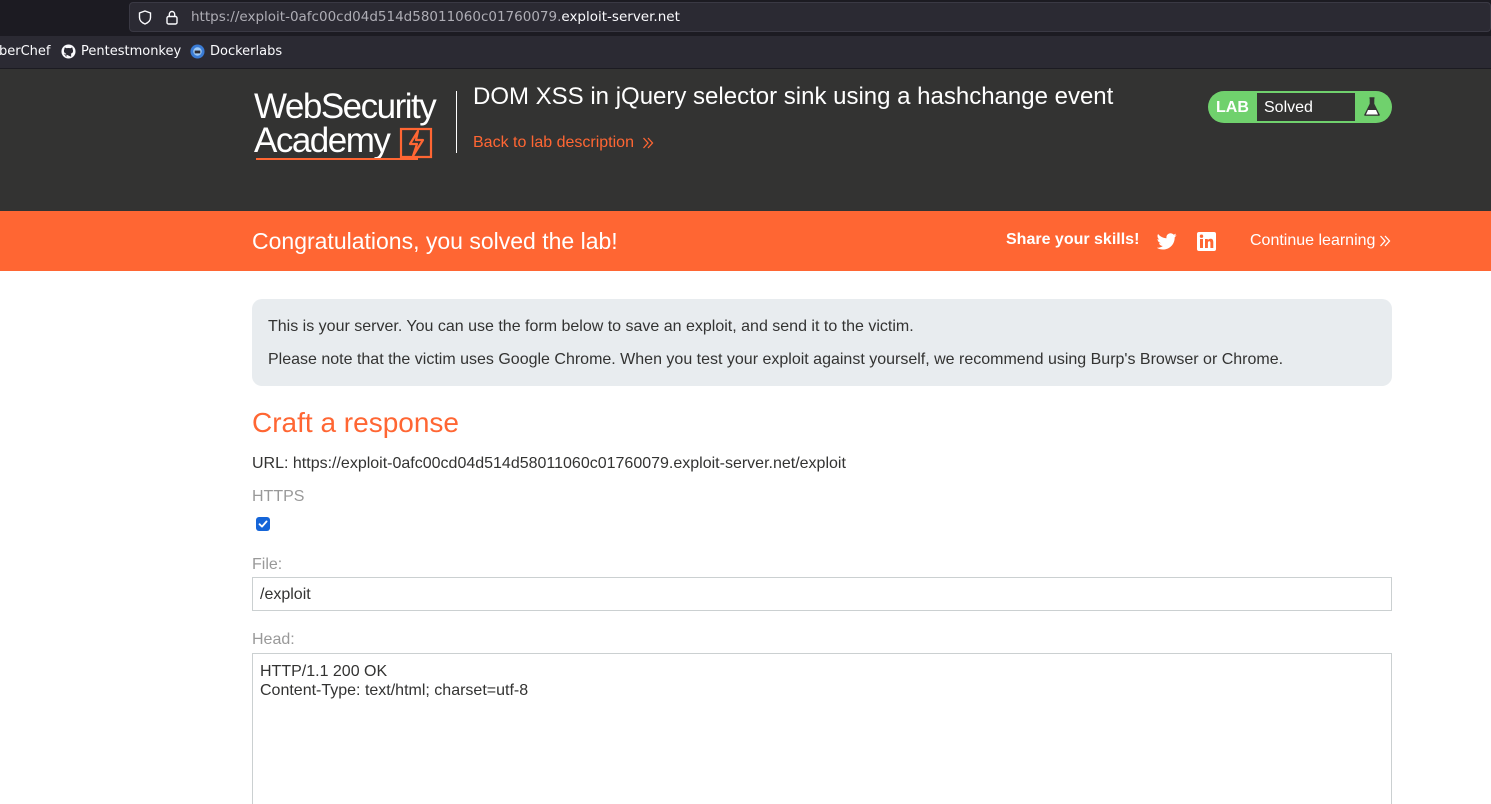 The image size is (1491, 804). What do you see at coordinates (416, 143) in the screenshot?
I see `logo-bolt-icon` at bounding box center [416, 143].